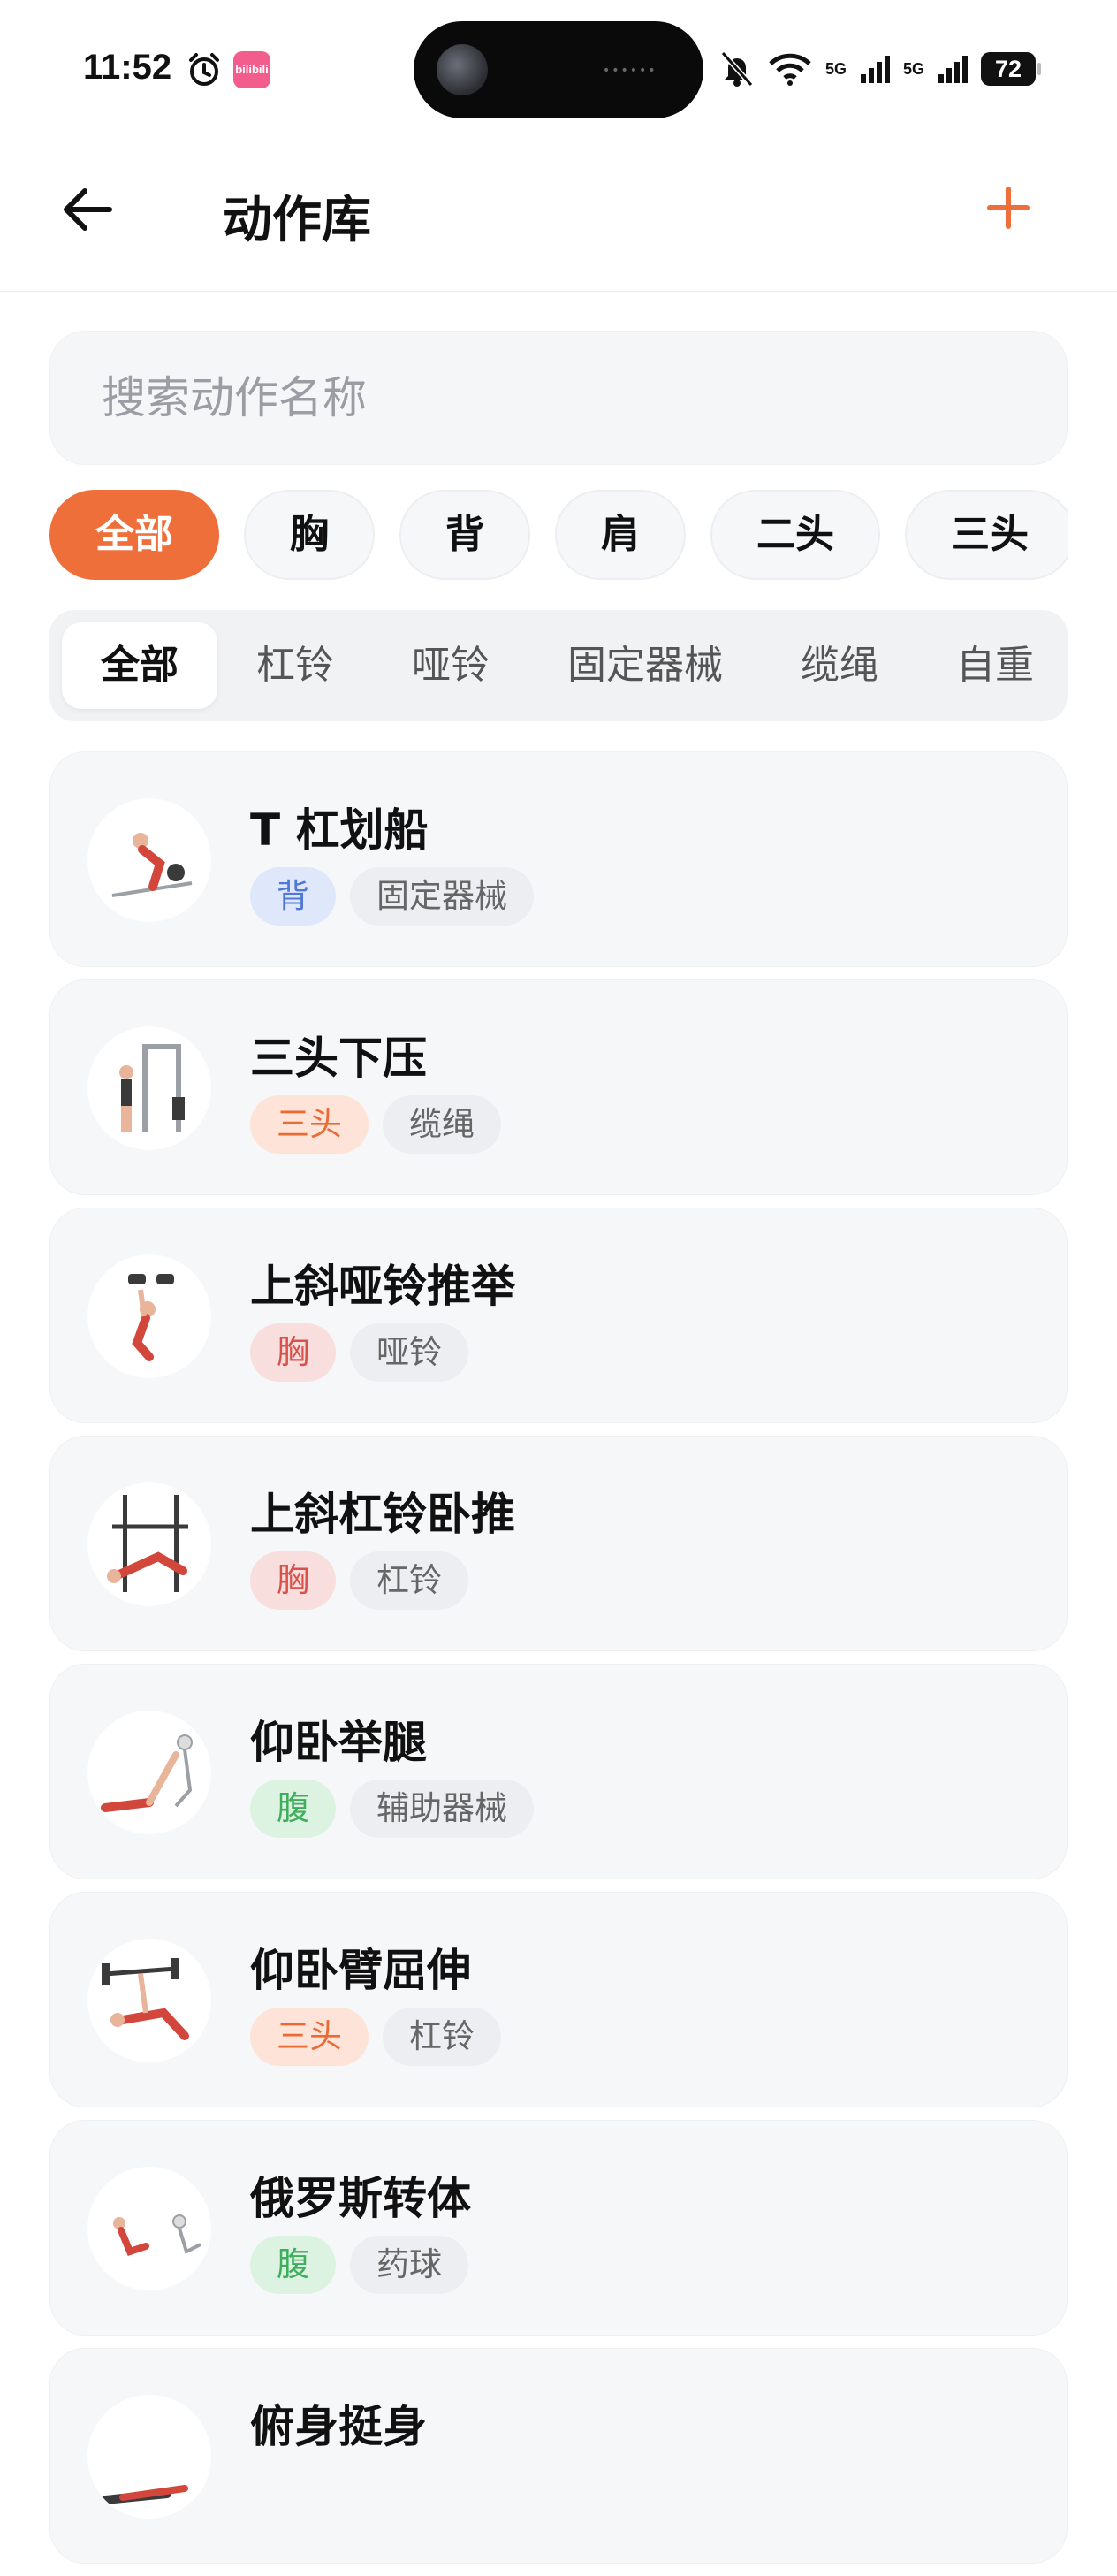 The height and width of the screenshot is (2576, 1117). What do you see at coordinates (558, 1087) in the screenshot?
I see `exercise-card: 三头下压三头 缆绳` at bounding box center [558, 1087].